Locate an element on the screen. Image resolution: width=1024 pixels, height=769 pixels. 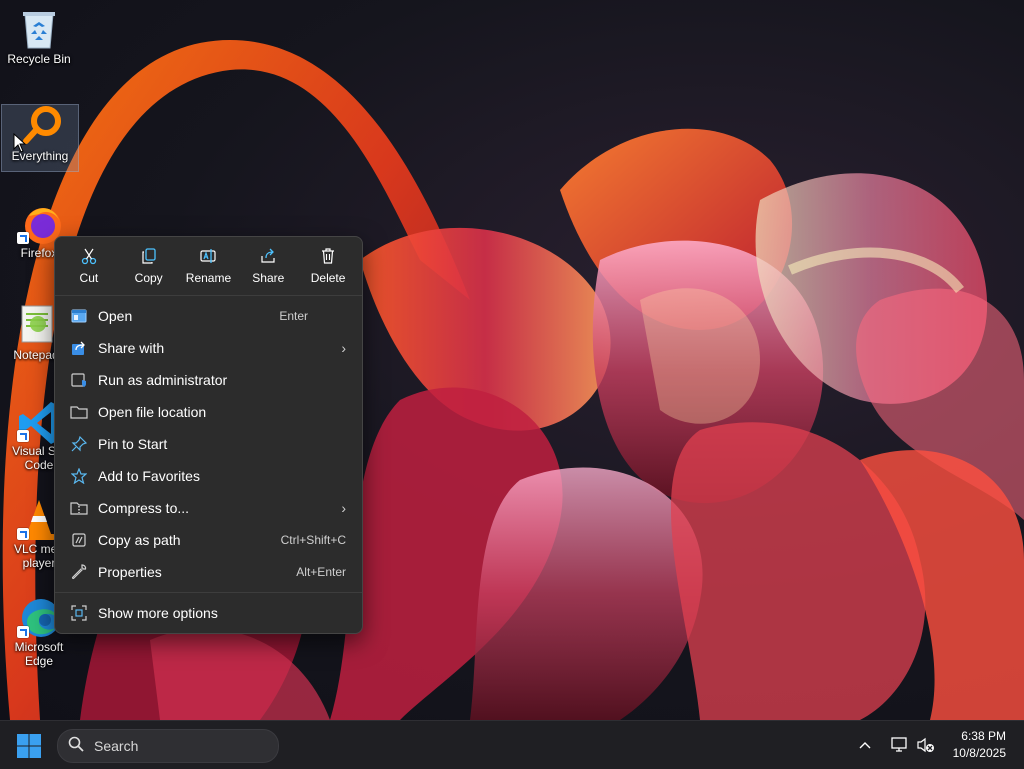
menu-separator is located at coordinates (208, 592).